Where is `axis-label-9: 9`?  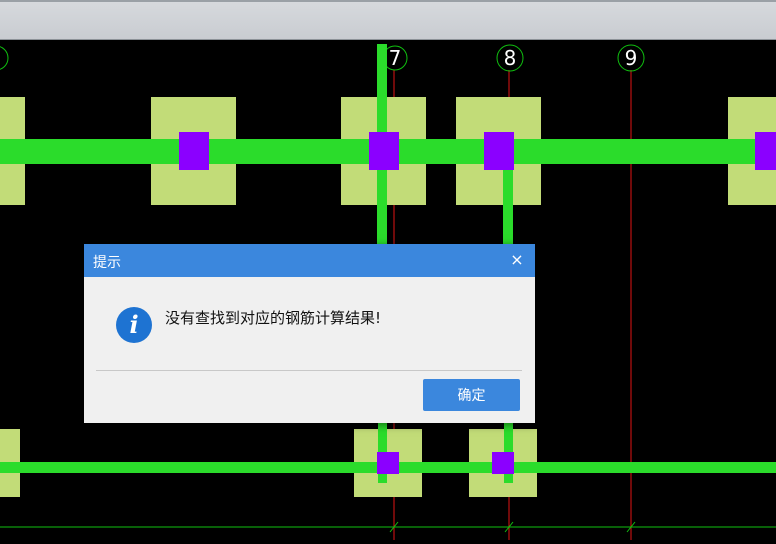 axis-label-9: 9 is located at coordinates (631, 58).